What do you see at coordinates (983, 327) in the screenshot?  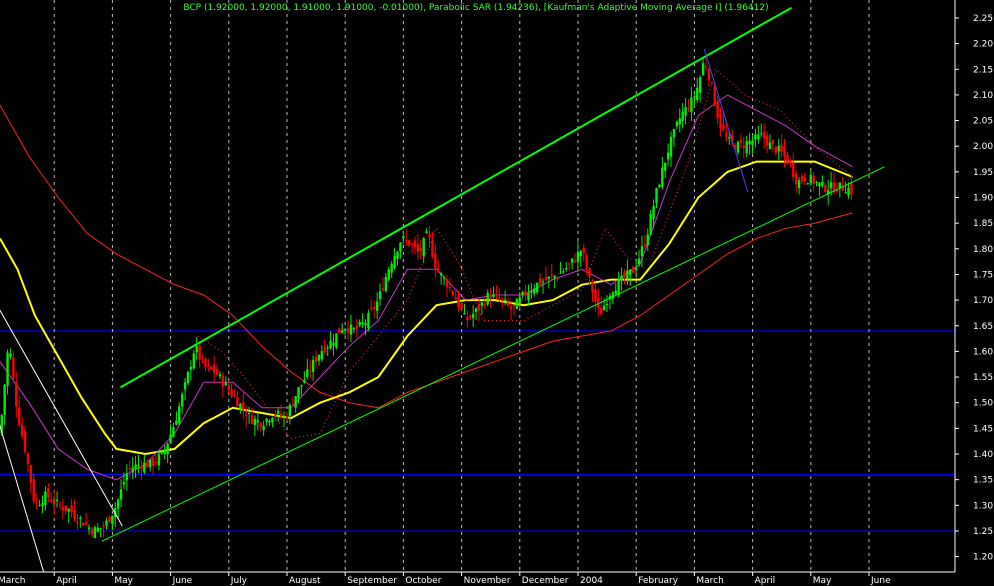 I see `y-tick-label-9: 1.65` at bounding box center [983, 327].